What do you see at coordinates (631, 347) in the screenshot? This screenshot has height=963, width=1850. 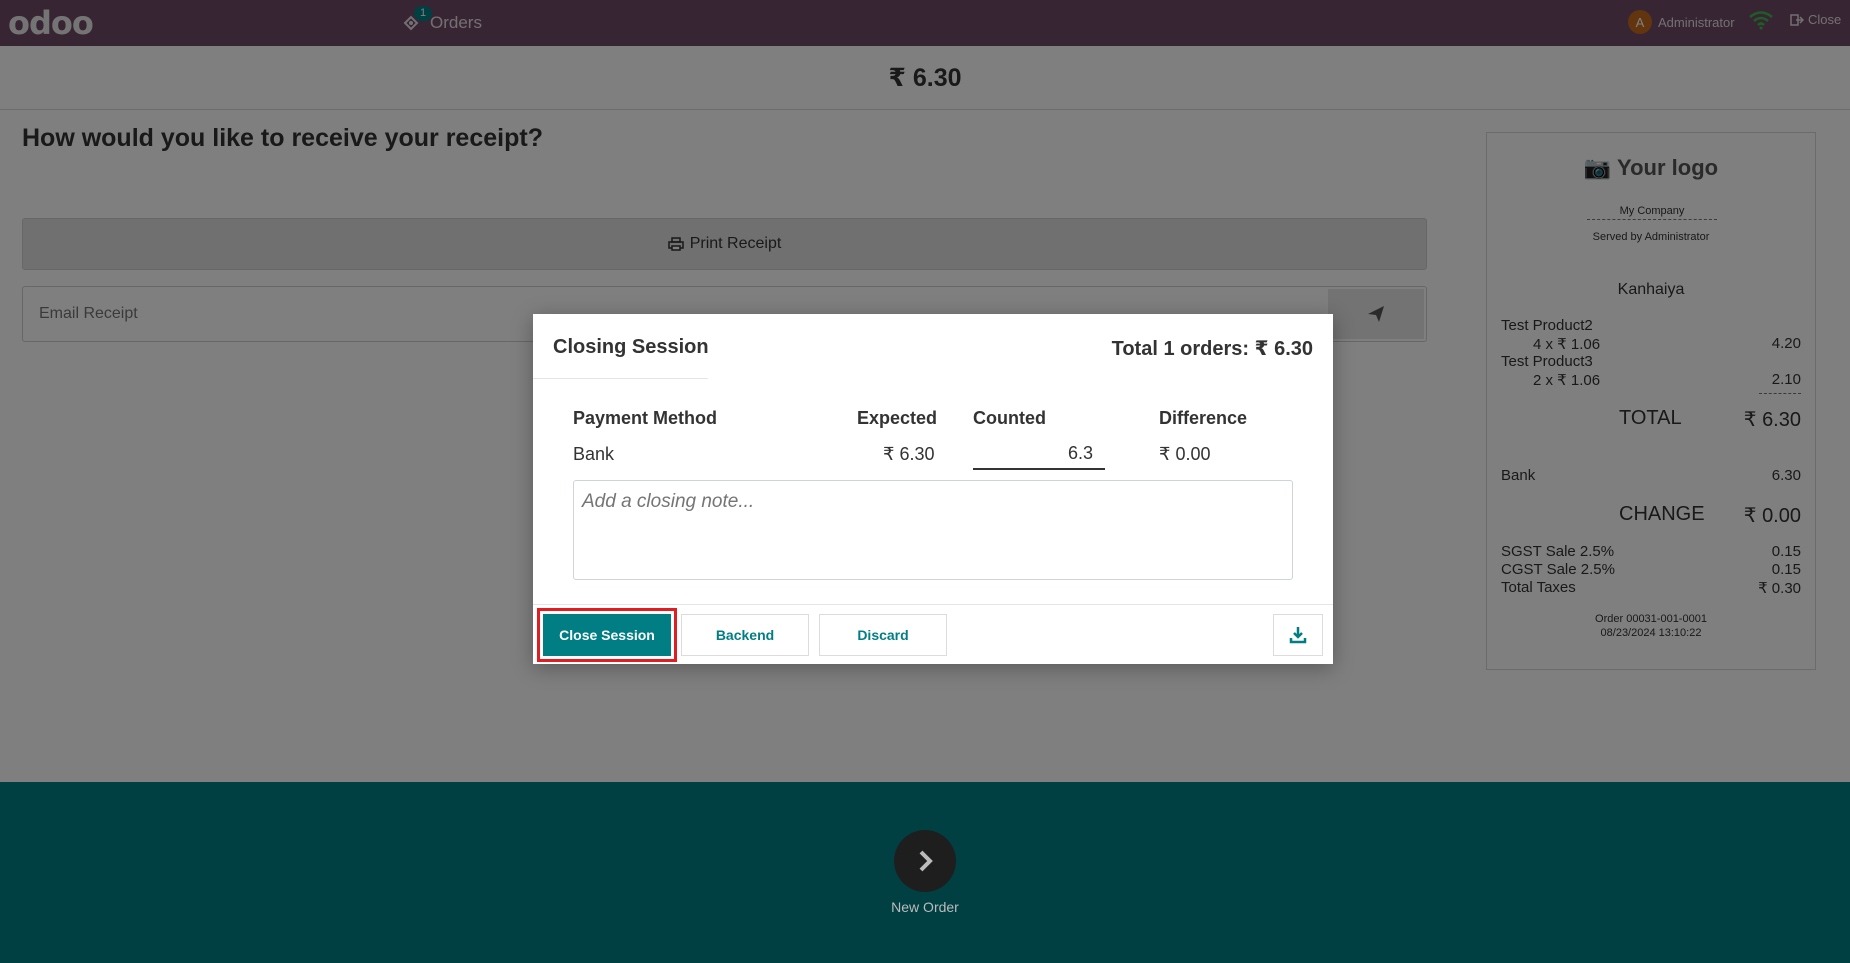 I see `dialog-title: Closing Session` at bounding box center [631, 347].